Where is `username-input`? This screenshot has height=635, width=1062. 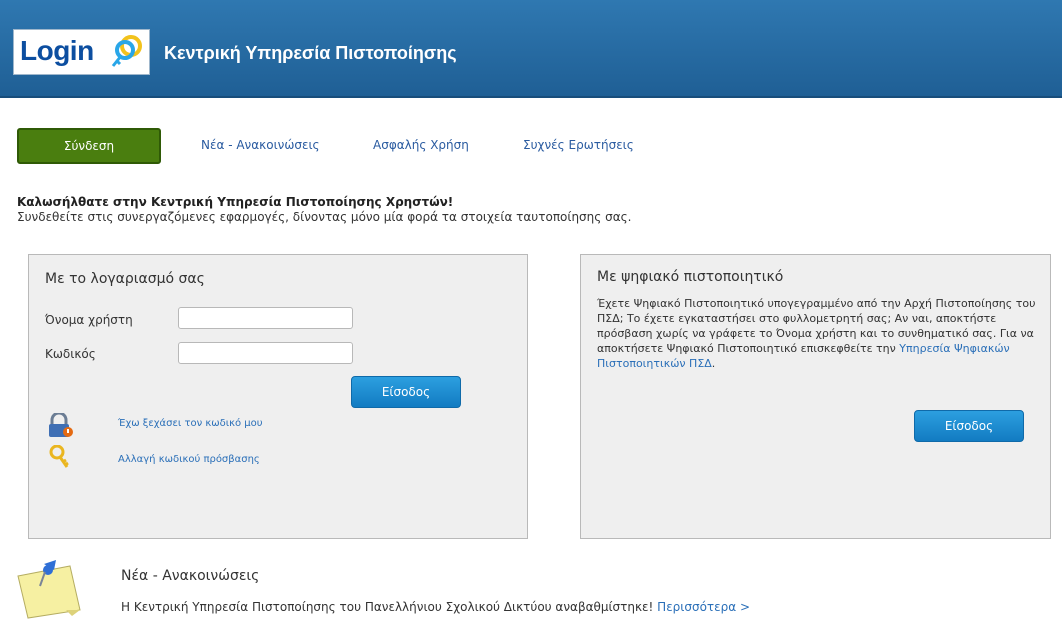
username-input is located at coordinates (265, 318).